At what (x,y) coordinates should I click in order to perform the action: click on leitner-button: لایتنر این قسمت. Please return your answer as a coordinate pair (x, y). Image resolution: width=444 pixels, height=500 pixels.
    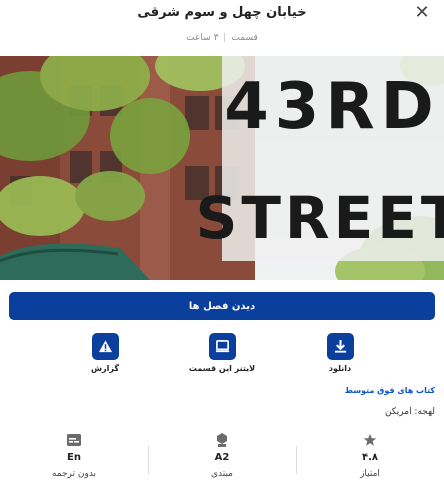
    Looking at the image, I should click on (222, 353).